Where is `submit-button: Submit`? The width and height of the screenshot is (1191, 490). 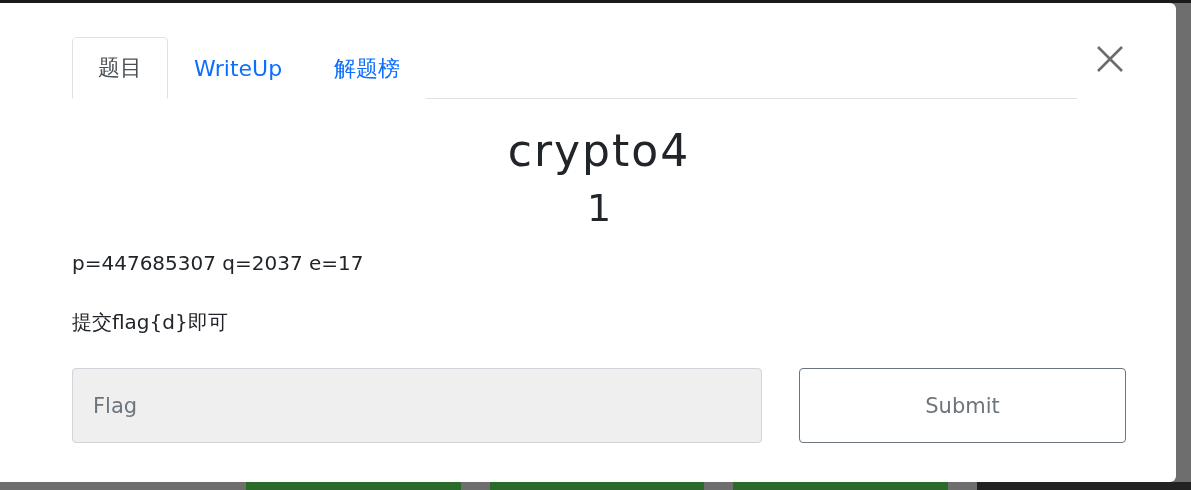
submit-button: Submit is located at coordinates (962, 405).